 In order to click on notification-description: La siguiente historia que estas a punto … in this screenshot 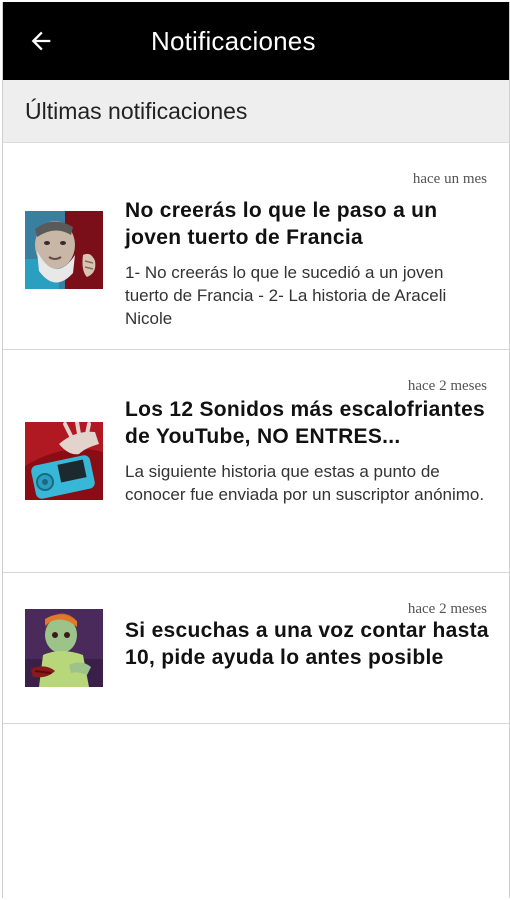, I will do `click(305, 483)`.